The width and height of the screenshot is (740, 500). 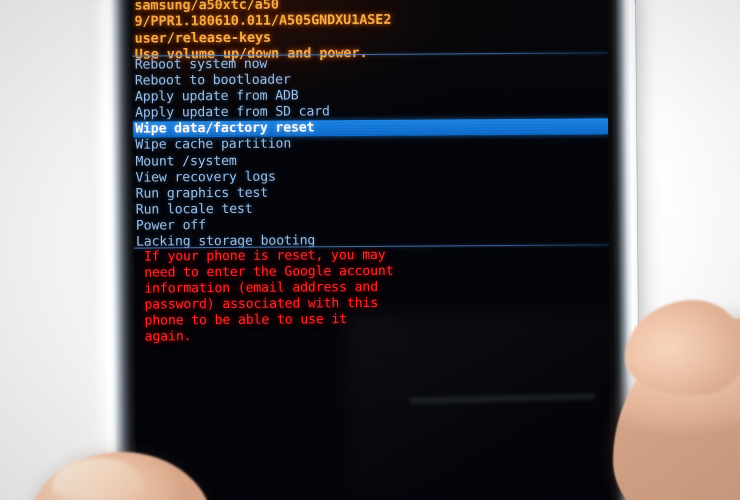 What do you see at coordinates (478, 406) in the screenshot?
I see `screen-reflection-sheen` at bounding box center [478, 406].